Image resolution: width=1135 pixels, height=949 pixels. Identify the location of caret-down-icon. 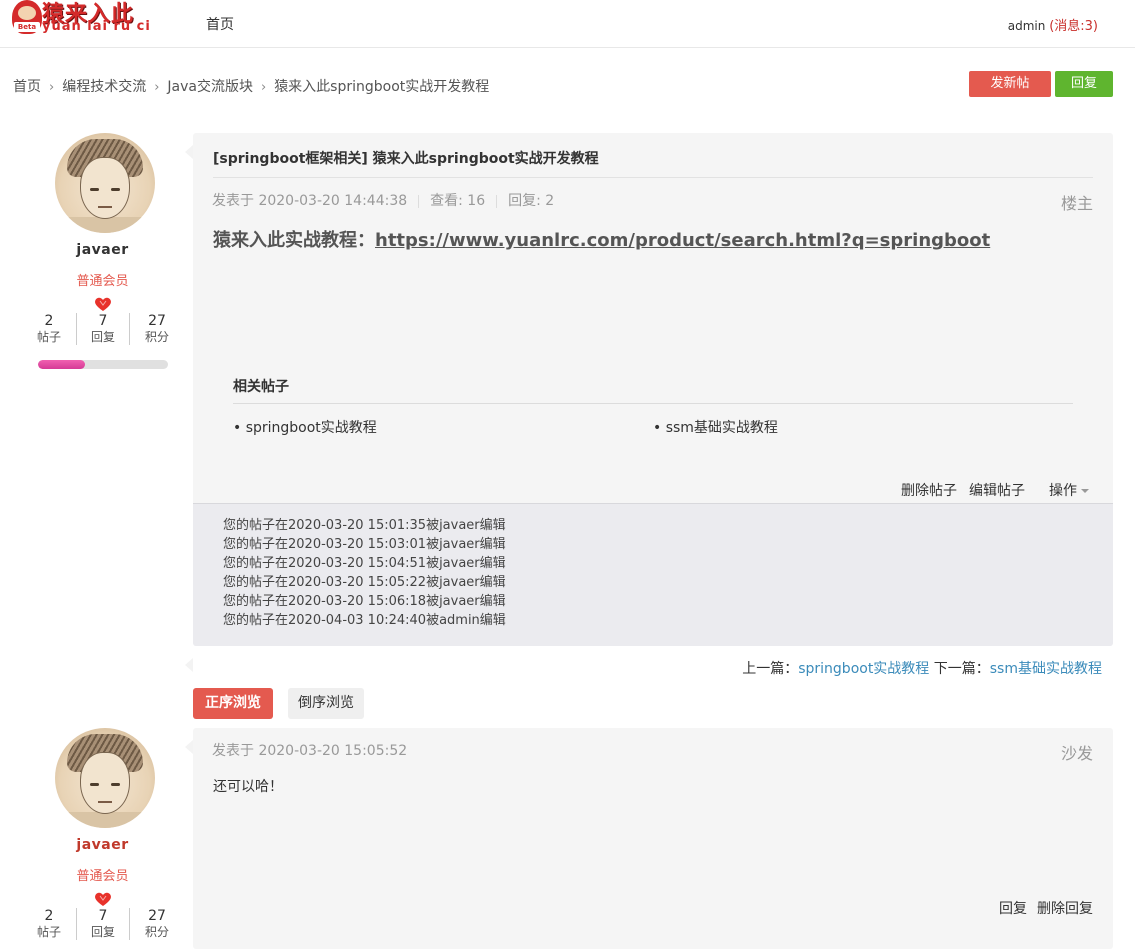
(1085, 491).